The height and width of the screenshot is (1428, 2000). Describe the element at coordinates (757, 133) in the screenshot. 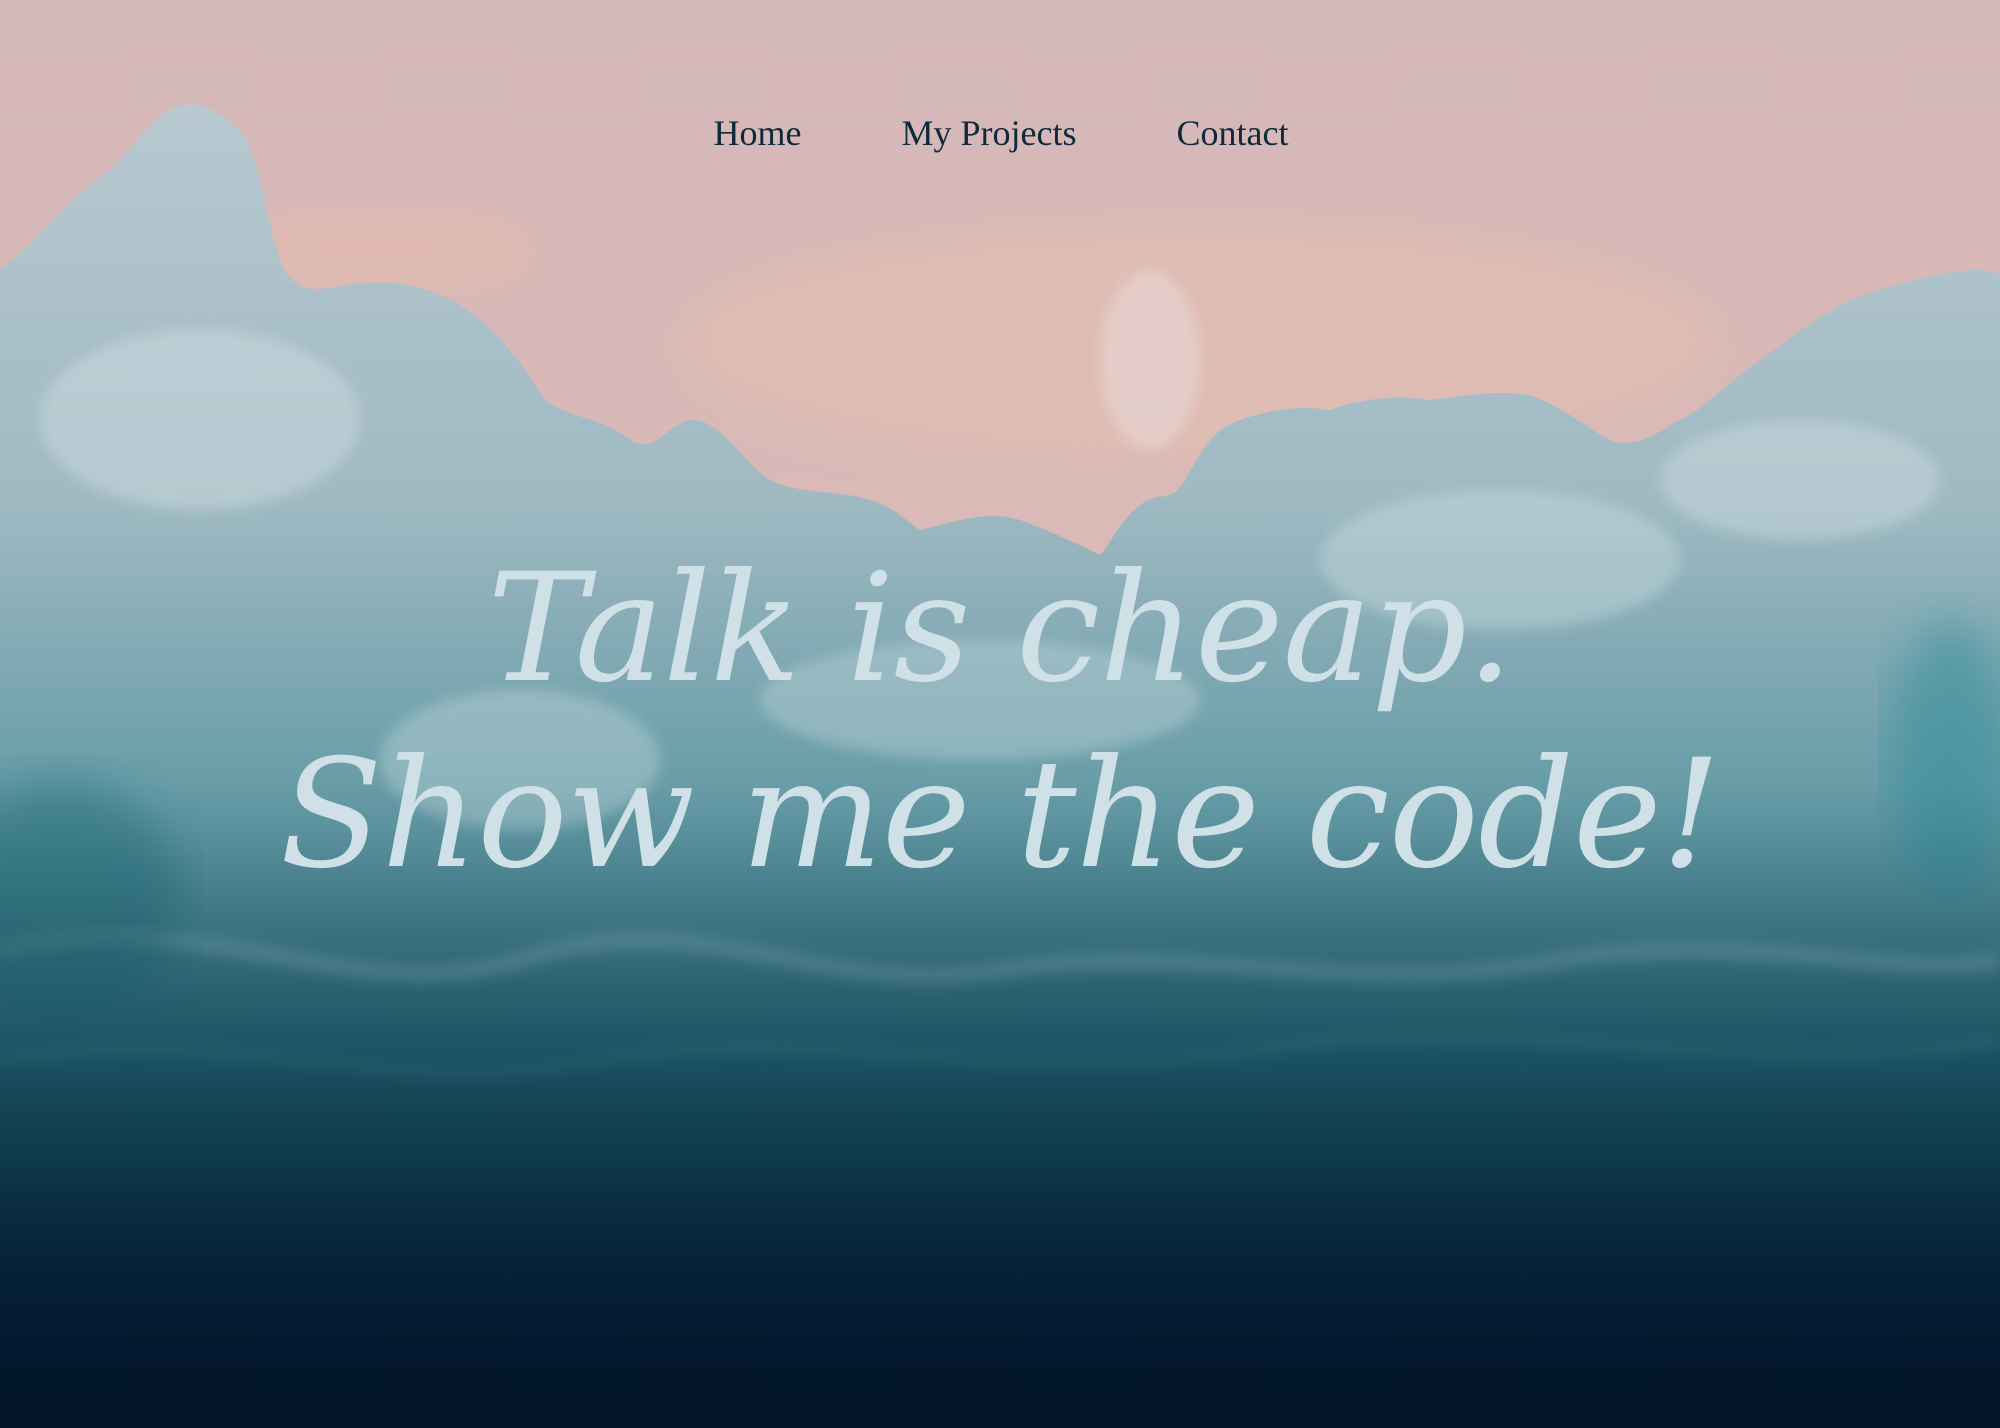

I see `nav-home-link: Home` at that location.